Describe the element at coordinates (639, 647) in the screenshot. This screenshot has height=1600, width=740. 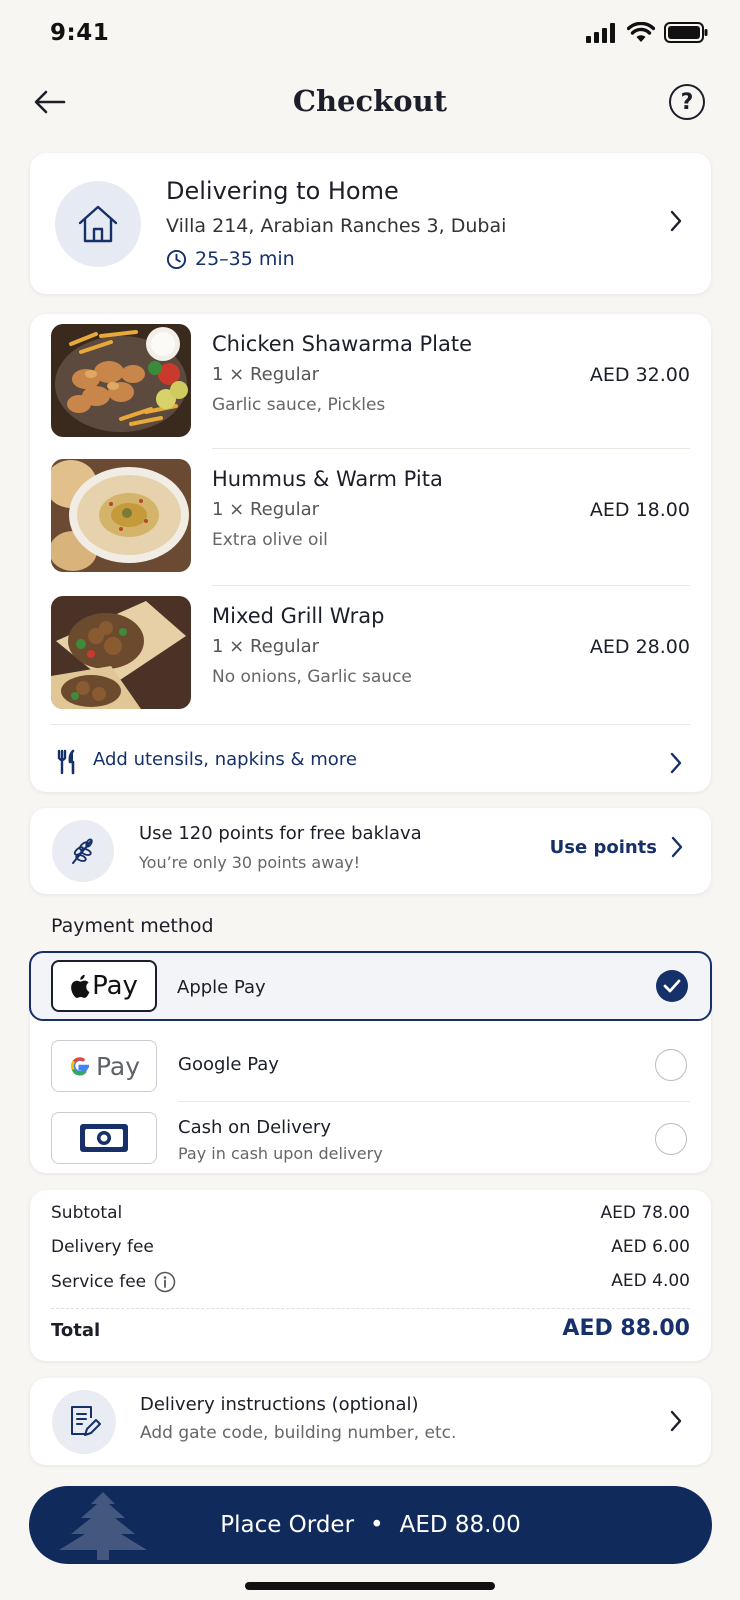
I see `item-price: AED 28.00` at that location.